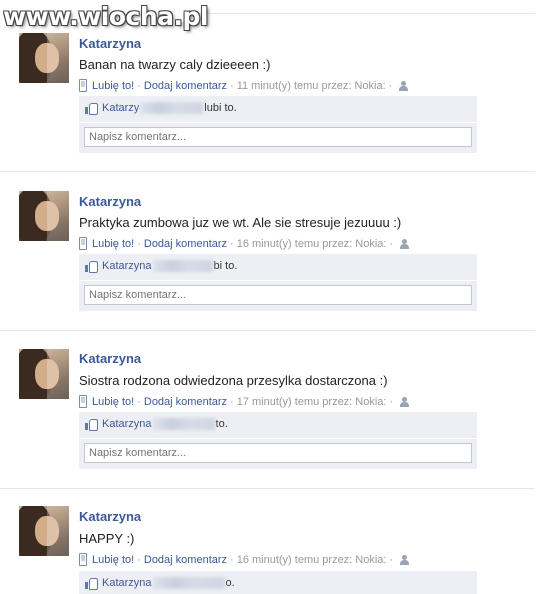  What do you see at coordinates (175, 64) in the screenshot?
I see `story-message: Banan na twarzy caly dzieeeen :)` at bounding box center [175, 64].